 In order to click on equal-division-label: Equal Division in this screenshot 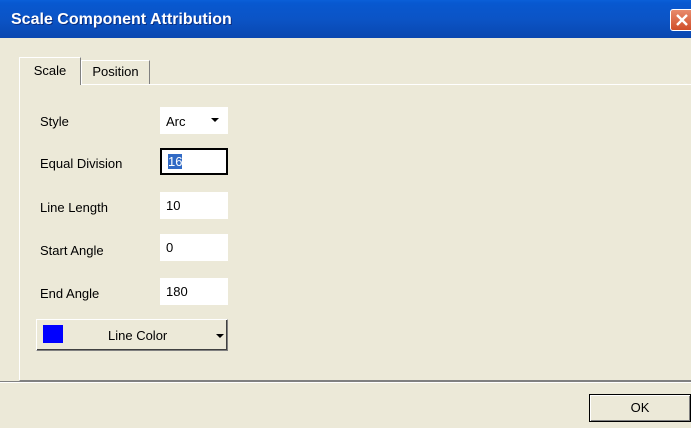, I will do `click(81, 163)`.